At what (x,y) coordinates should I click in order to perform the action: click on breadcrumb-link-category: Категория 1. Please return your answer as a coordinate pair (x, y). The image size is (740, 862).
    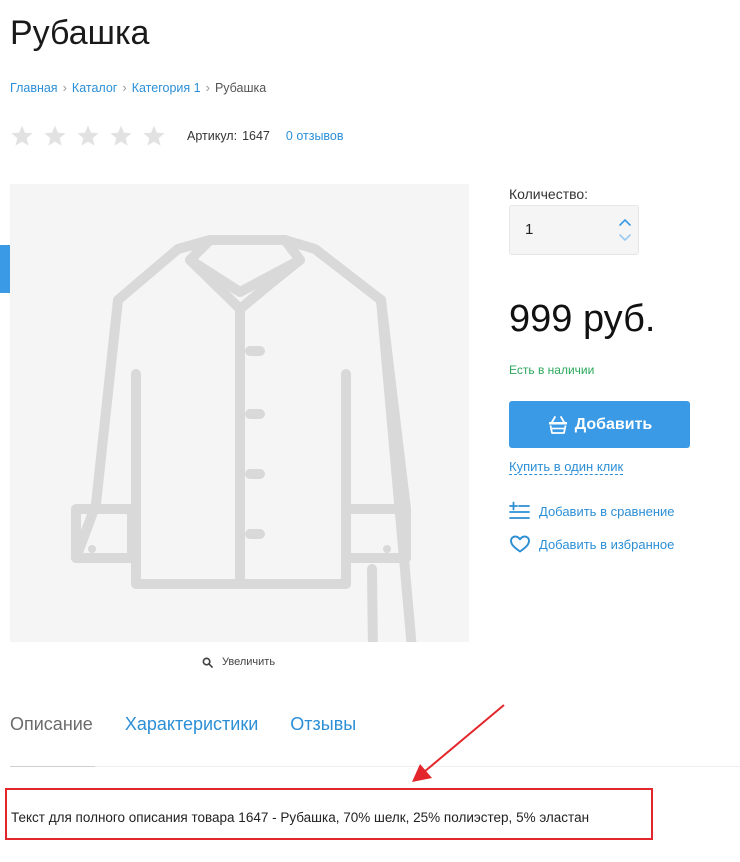
    Looking at the image, I should click on (166, 88).